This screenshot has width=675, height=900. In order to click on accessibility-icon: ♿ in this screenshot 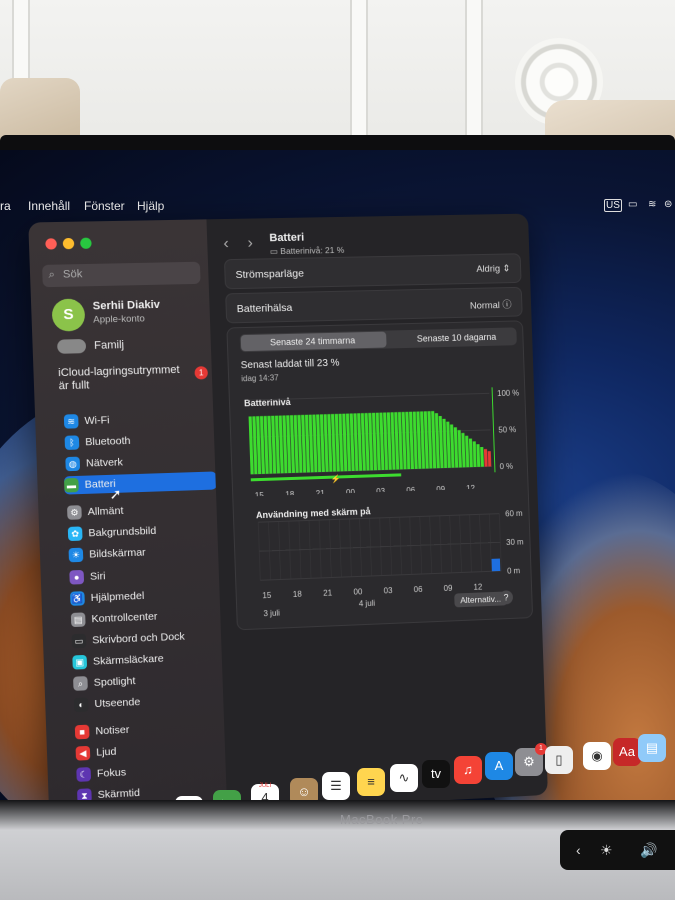, I will do `click(77, 598)`.